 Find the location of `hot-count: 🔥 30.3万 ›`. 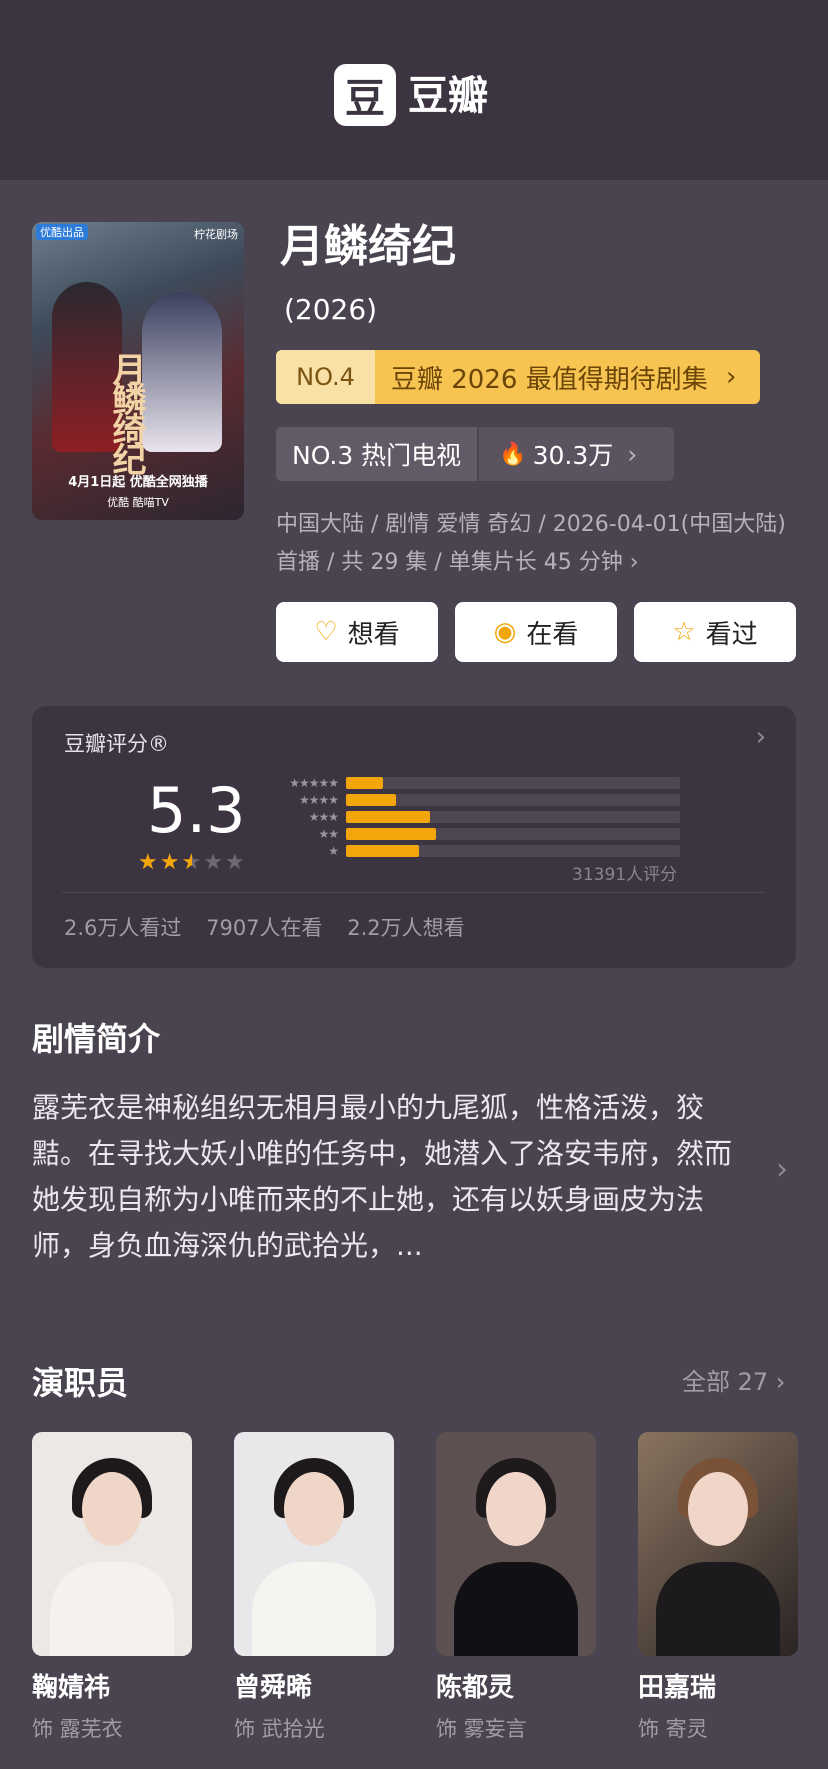

hot-count: 🔥 30.3万 › is located at coordinates (575, 454).